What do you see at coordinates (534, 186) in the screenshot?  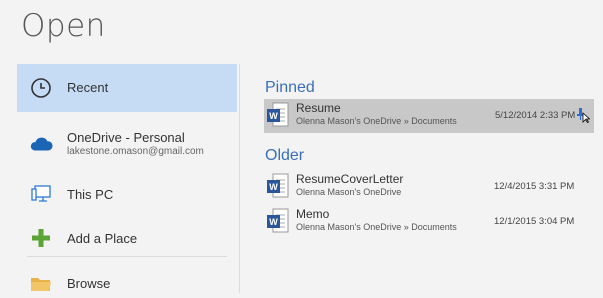 I see `file-date: 12/4/2015 3:31 PM` at bounding box center [534, 186].